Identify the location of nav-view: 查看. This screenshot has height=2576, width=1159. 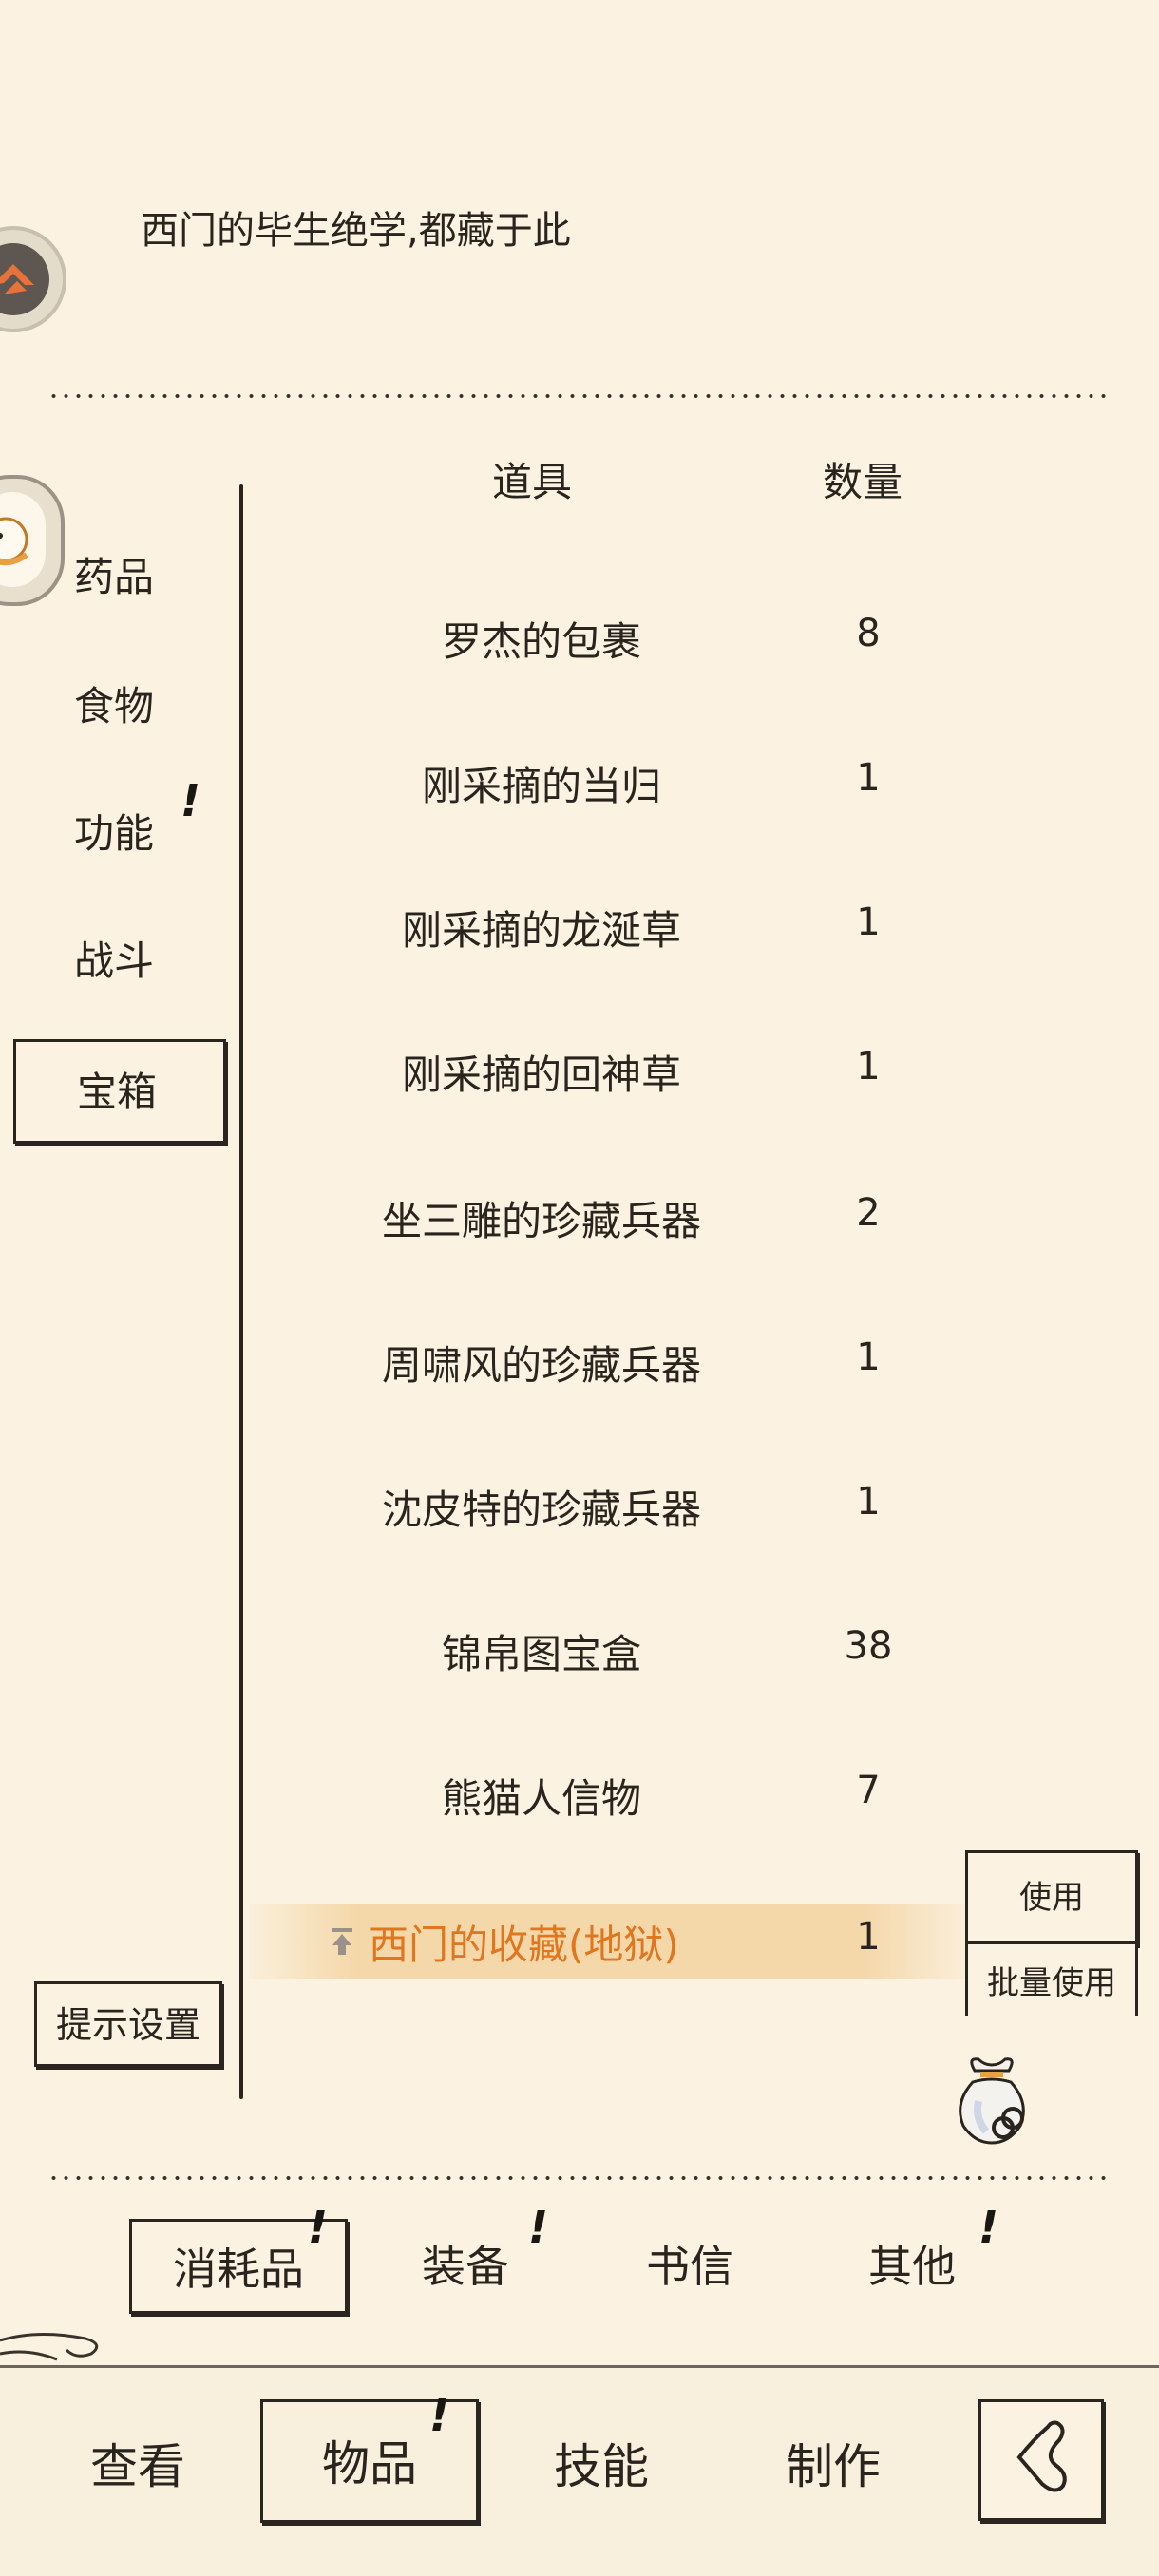
(137, 2467).